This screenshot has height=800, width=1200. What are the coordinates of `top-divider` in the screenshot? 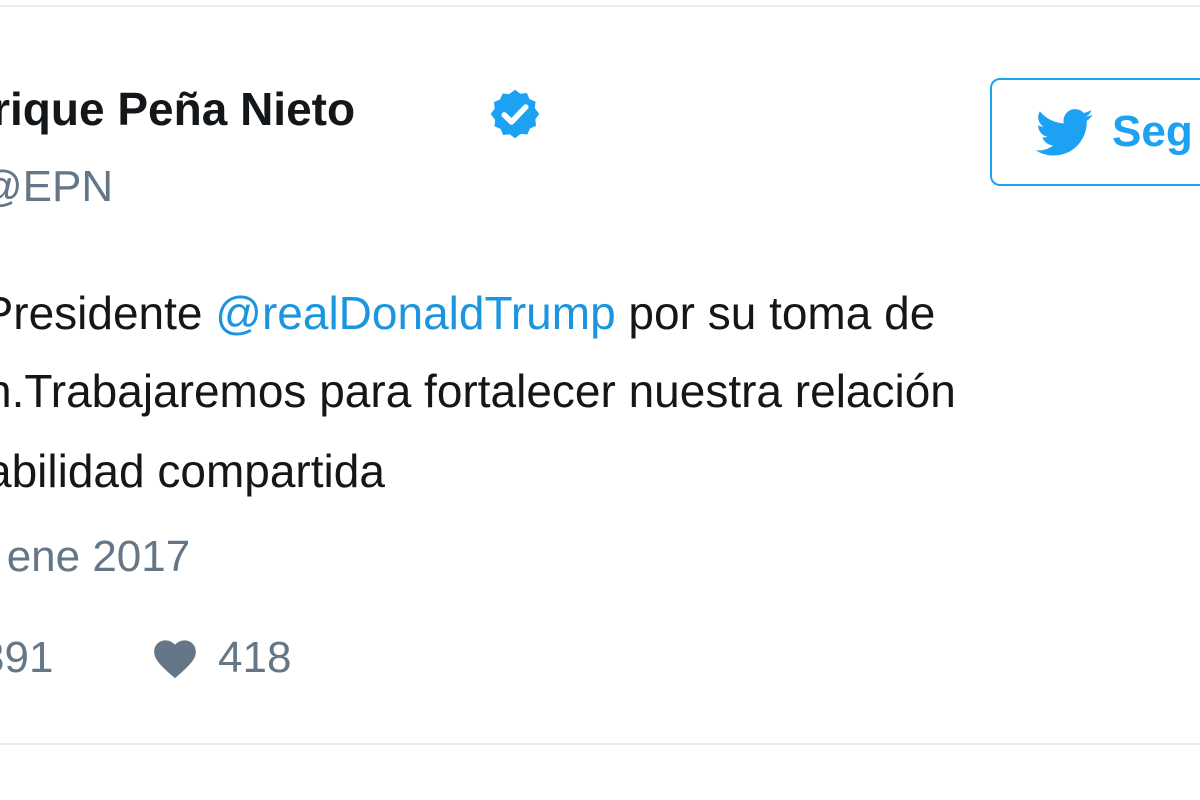 It's located at (600, 6).